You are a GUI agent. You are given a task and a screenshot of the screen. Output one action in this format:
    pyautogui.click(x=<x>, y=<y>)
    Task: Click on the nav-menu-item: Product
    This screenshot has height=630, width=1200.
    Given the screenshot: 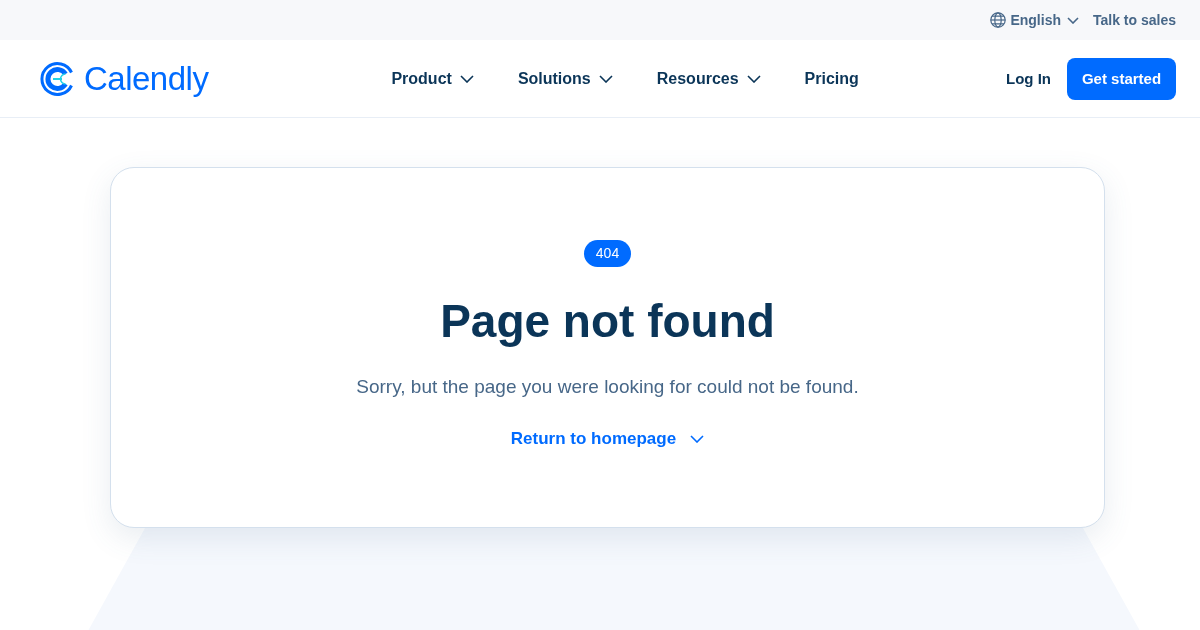 What is the action you would take?
    pyautogui.click(x=432, y=78)
    